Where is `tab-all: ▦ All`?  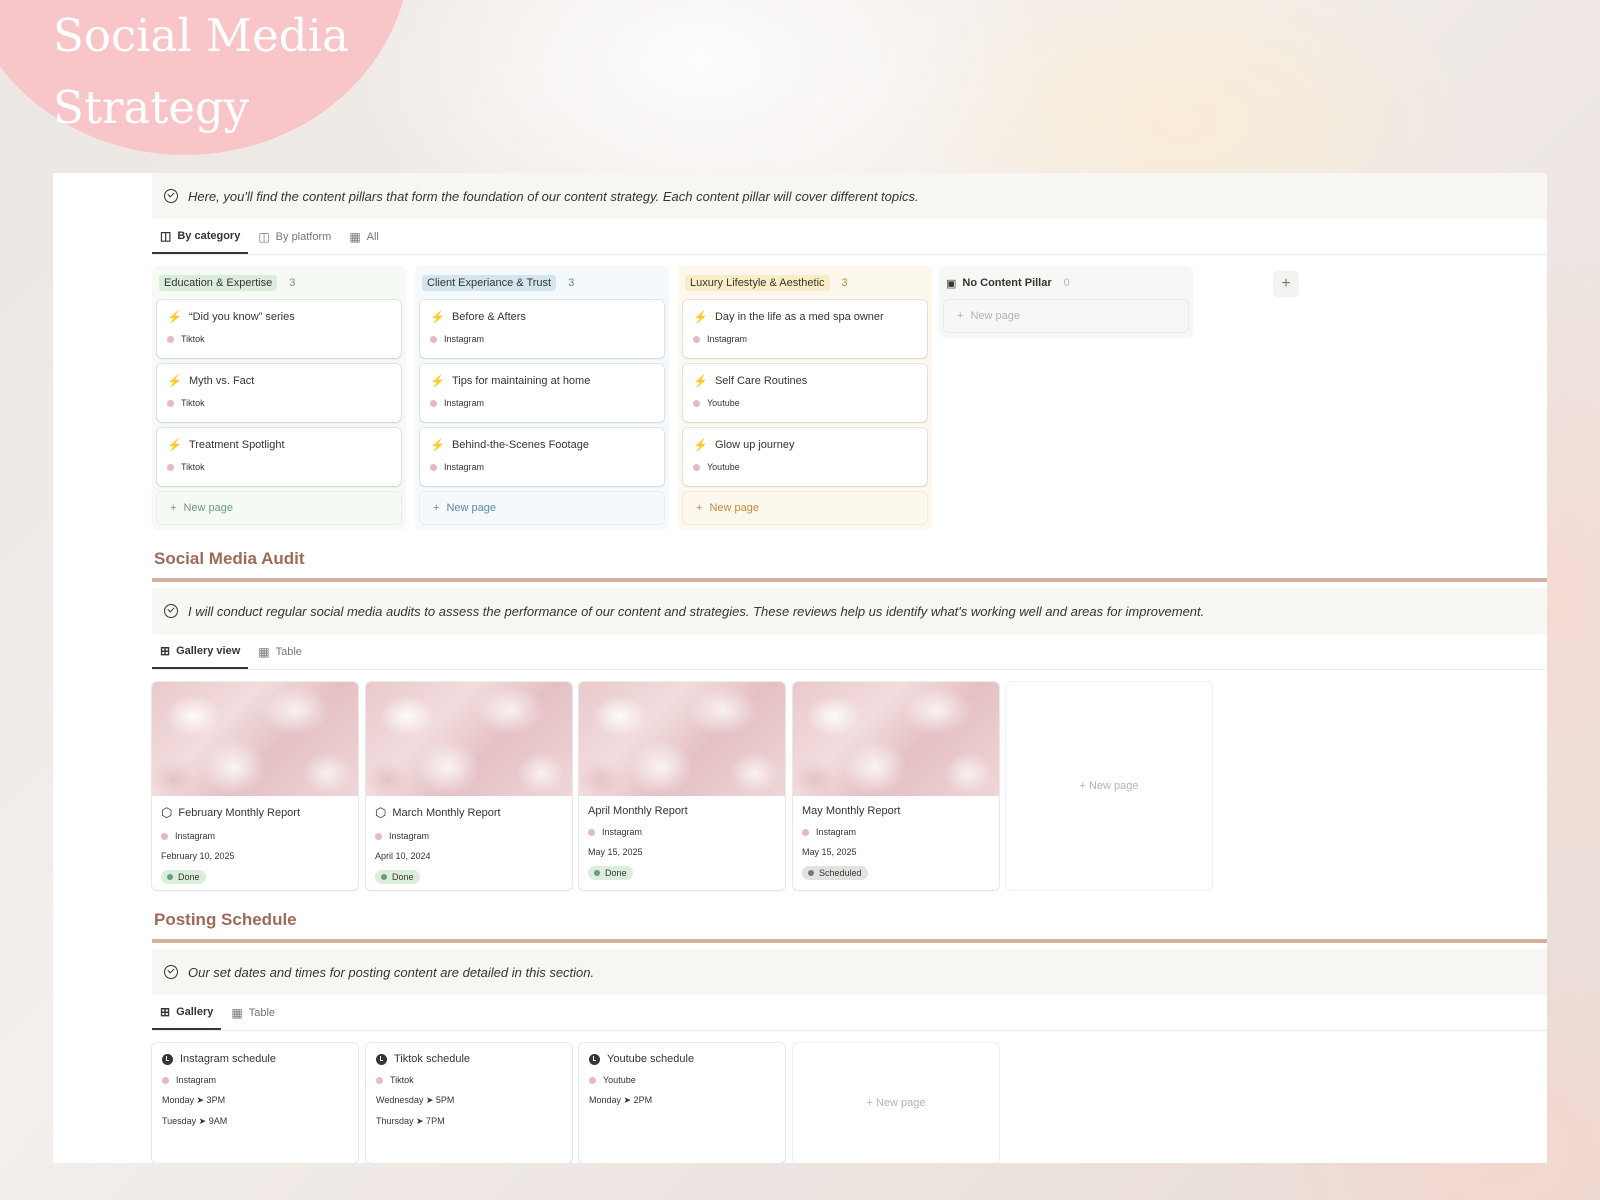 tab-all: ▦ All is located at coordinates (364, 236).